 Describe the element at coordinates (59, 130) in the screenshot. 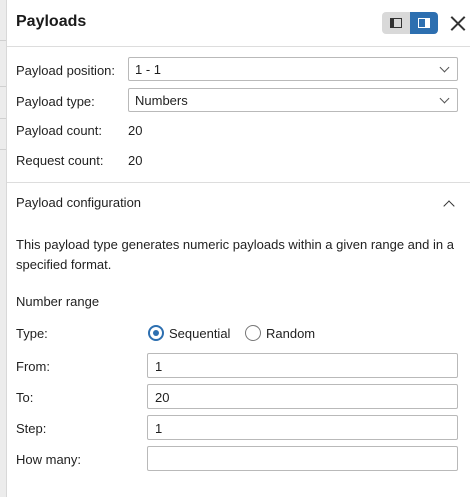

I see `payload-count-label: Payload count:` at that location.